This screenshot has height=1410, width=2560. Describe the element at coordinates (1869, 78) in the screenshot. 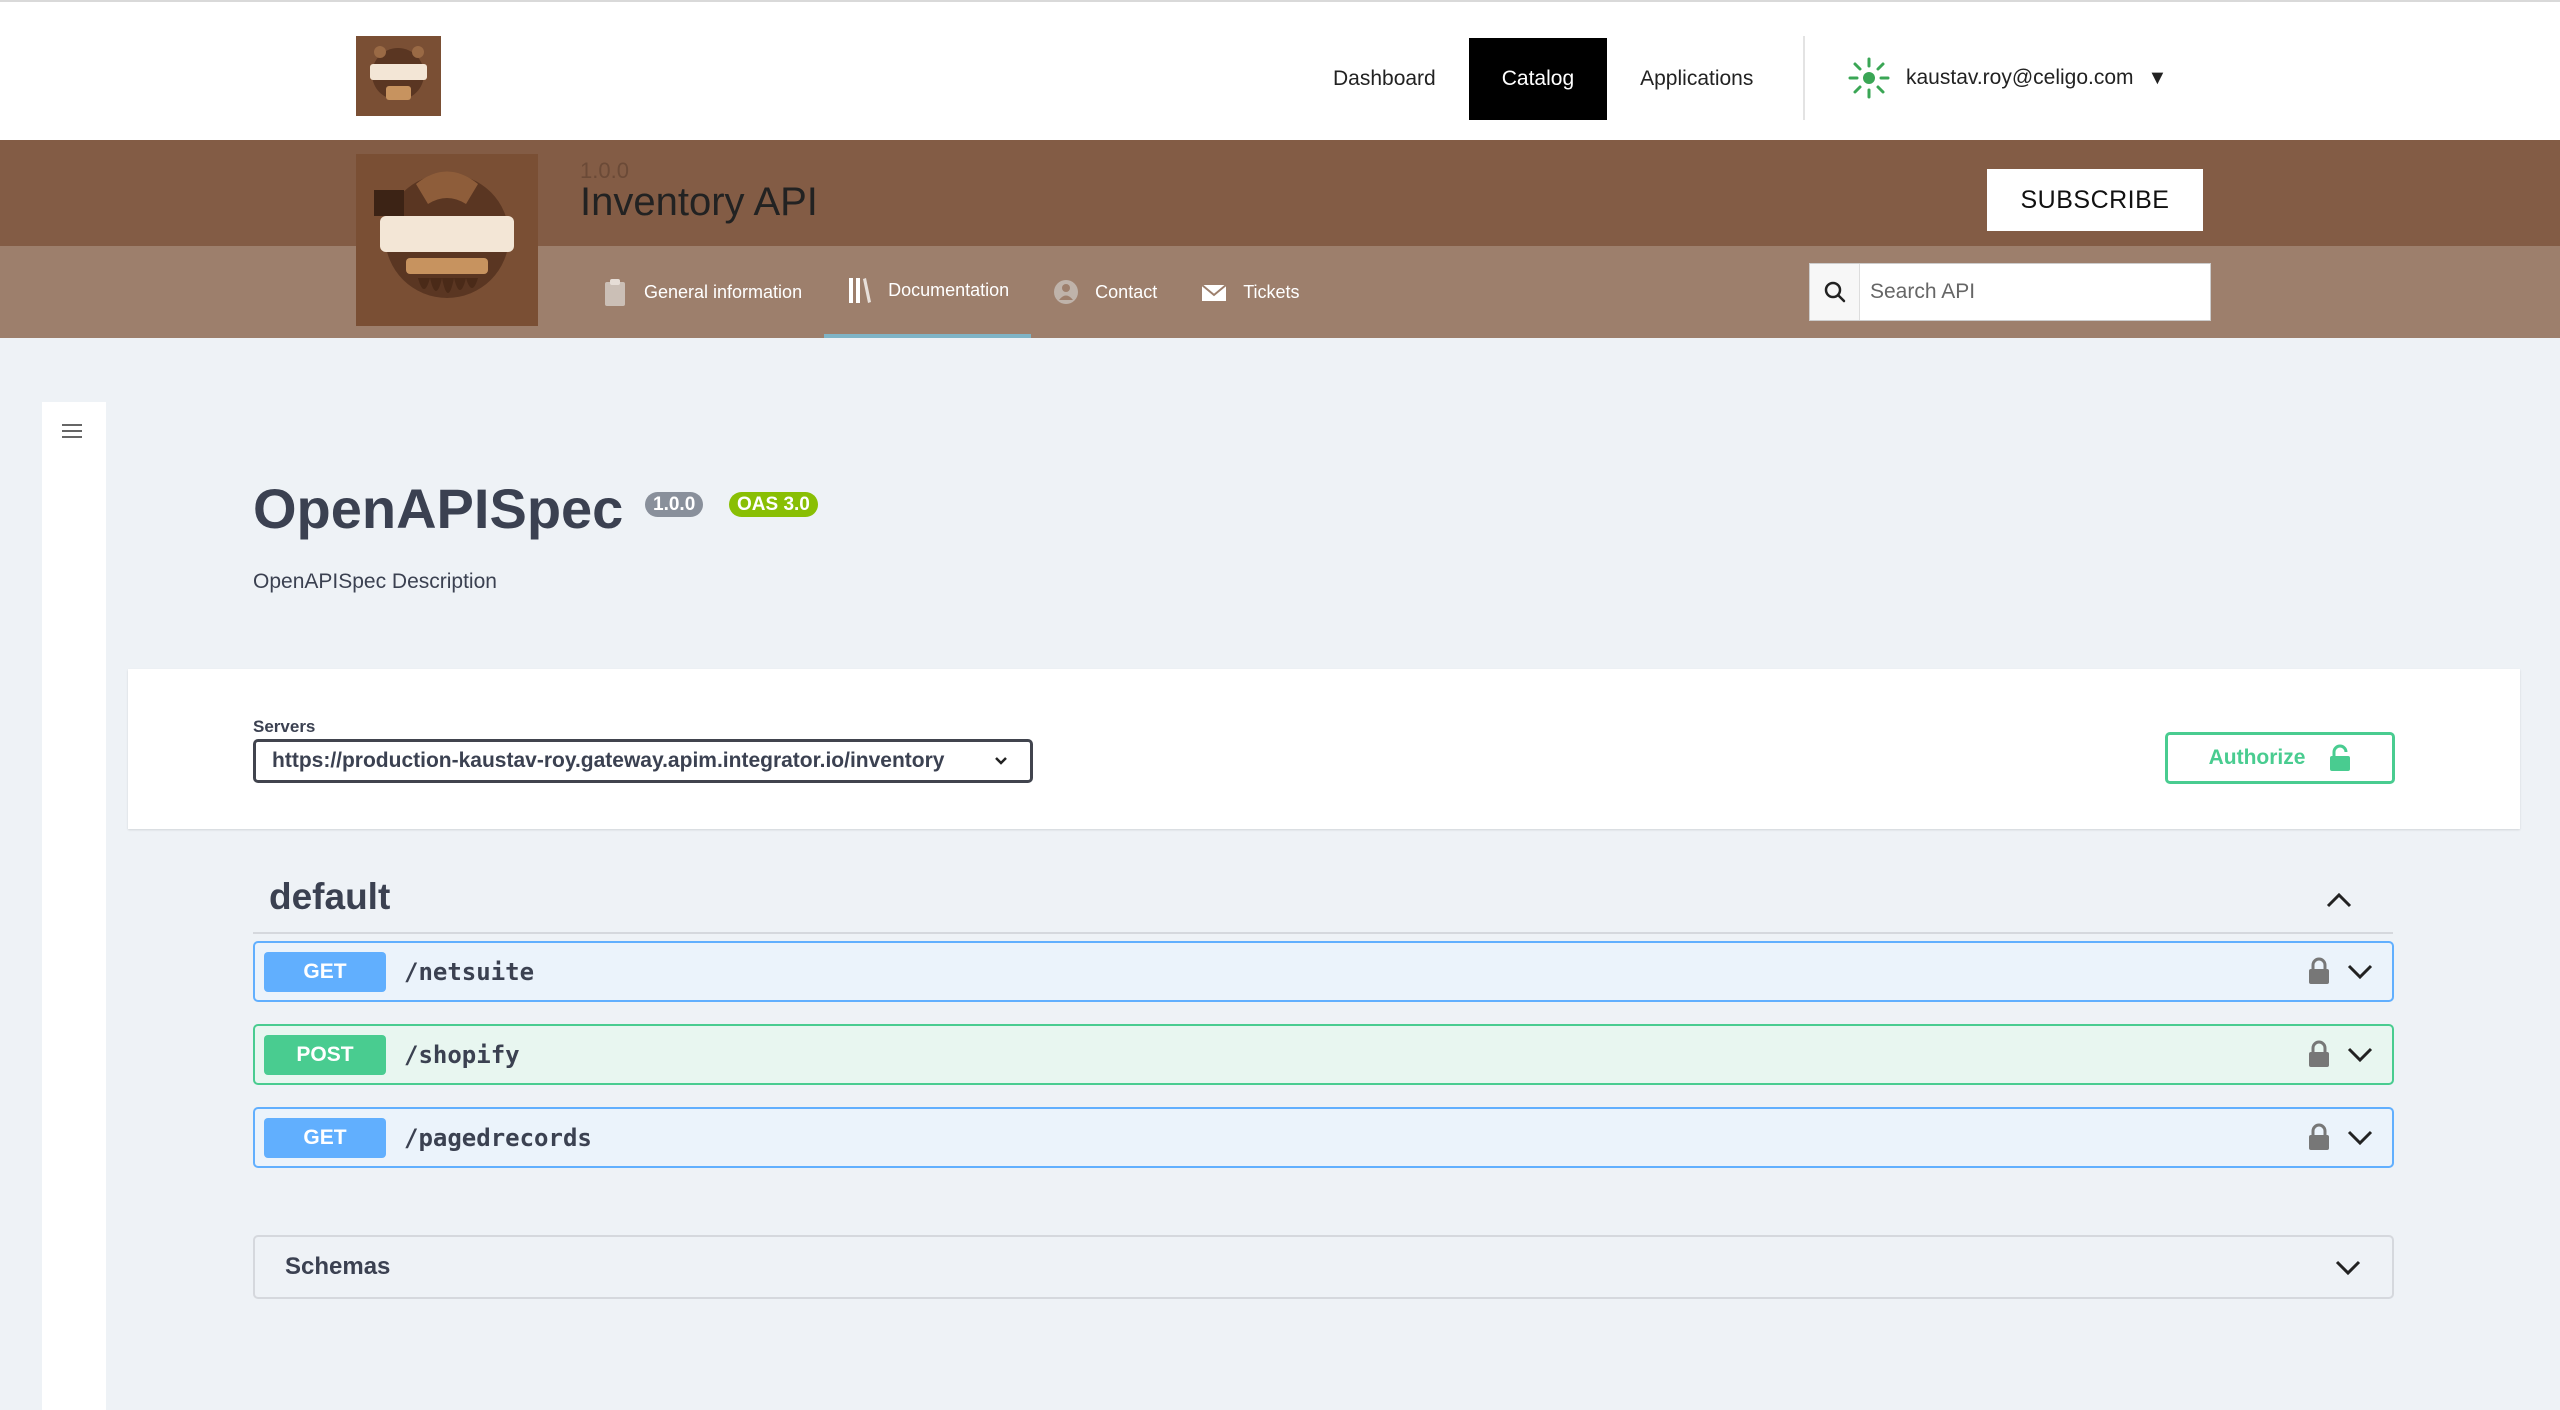

I see `user-avatar-icon` at that location.